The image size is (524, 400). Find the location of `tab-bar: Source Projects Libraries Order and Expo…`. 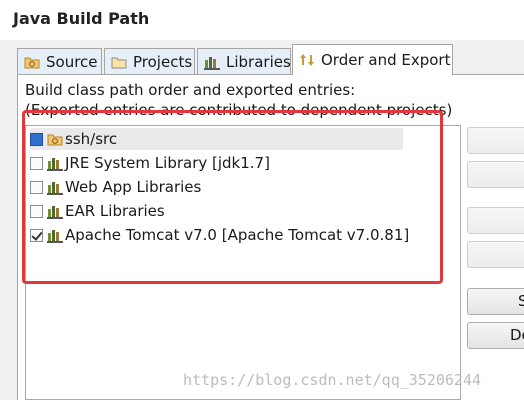

tab-bar: Source Projects Libraries Order and Expo… is located at coordinates (270, 59).